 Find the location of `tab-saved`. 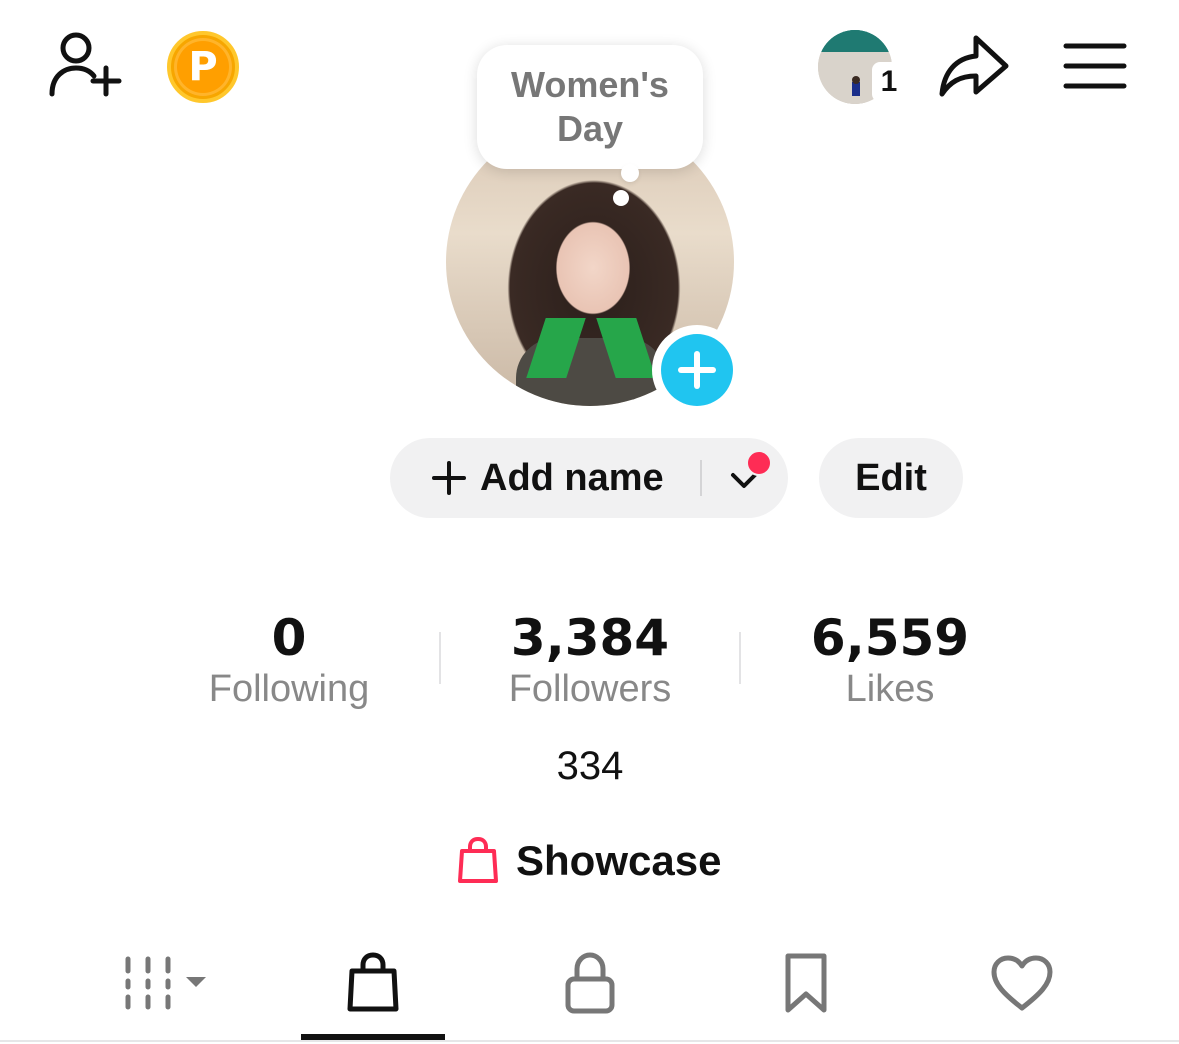

tab-saved is located at coordinates (806, 983).